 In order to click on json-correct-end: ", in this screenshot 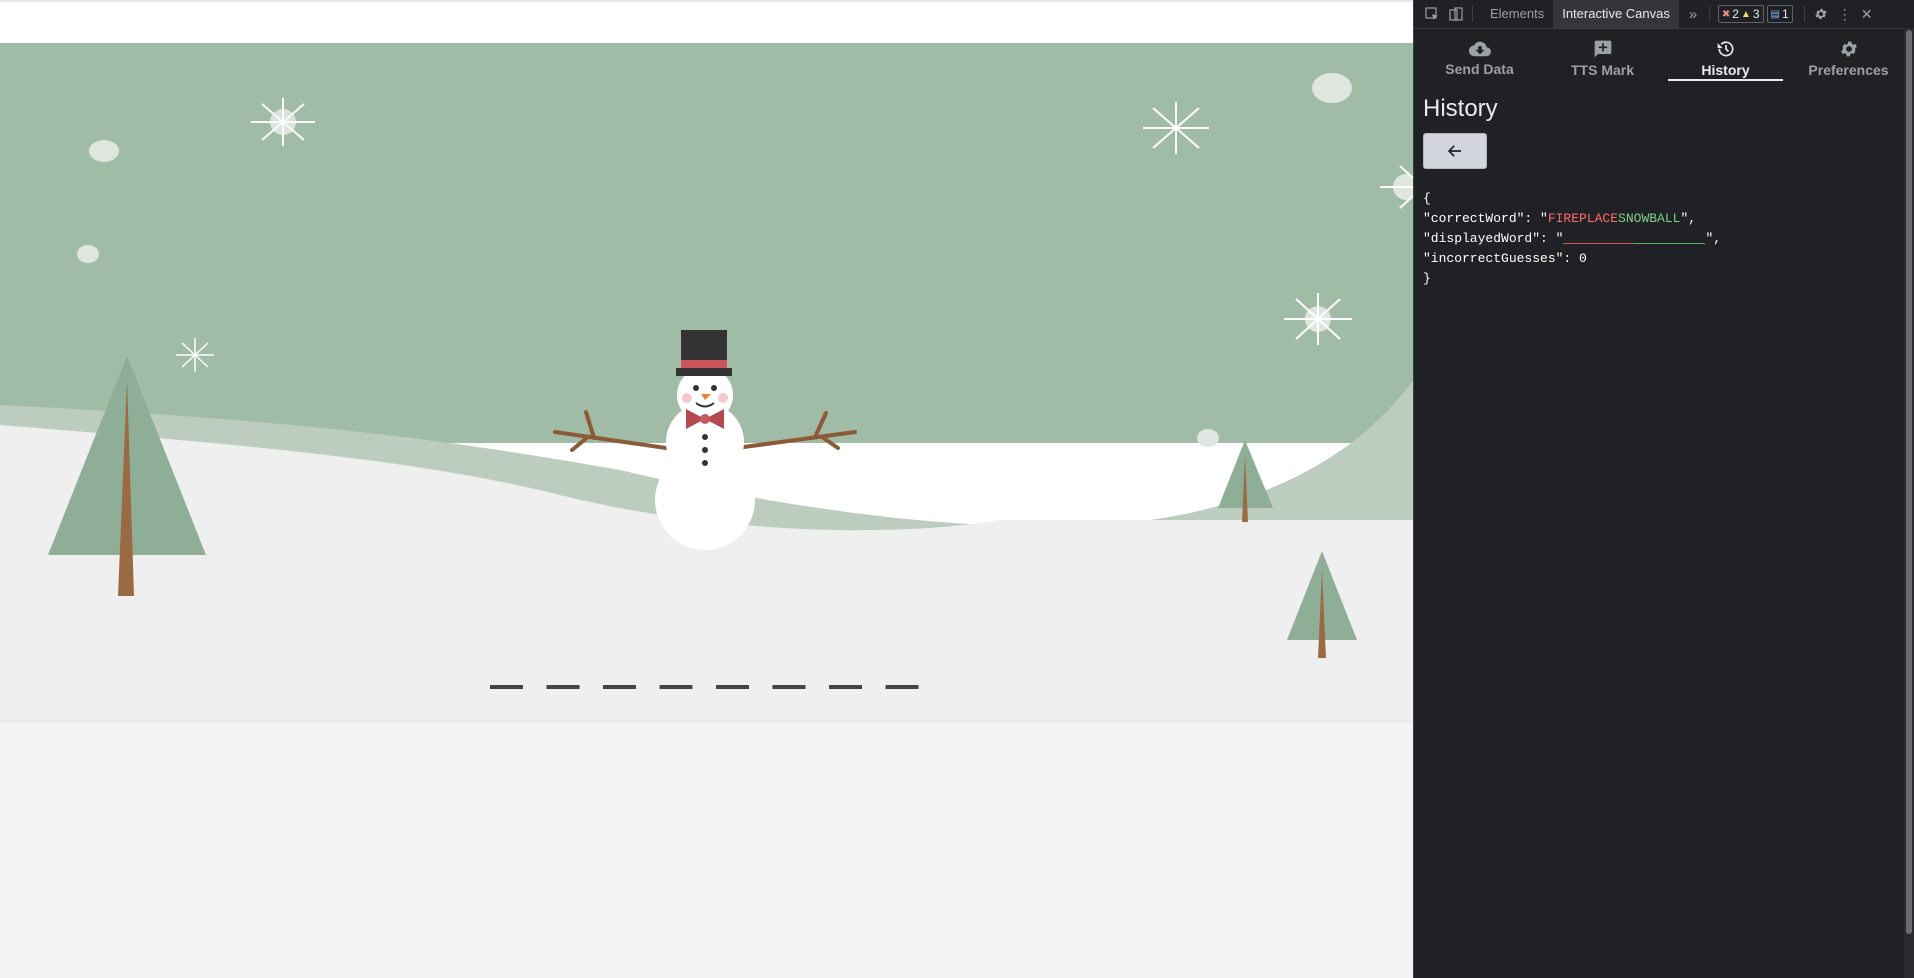, I will do `click(1688, 218)`.